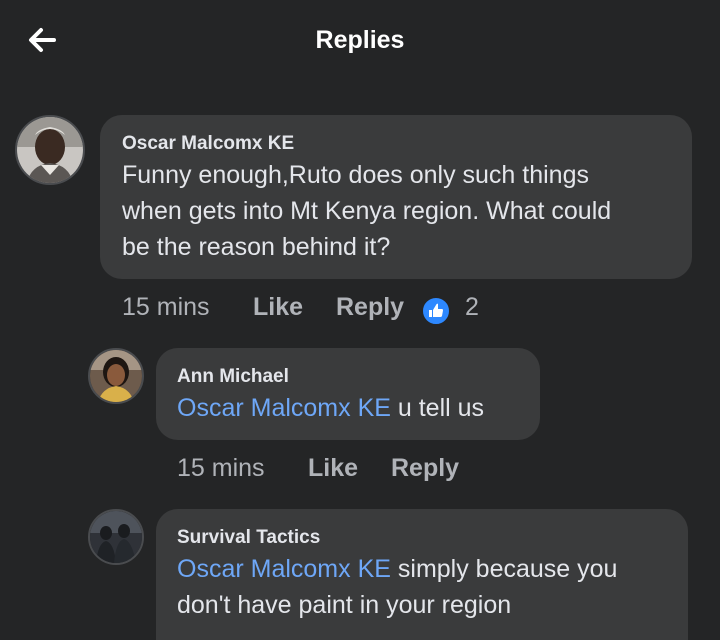 The image size is (720, 640). Describe the element at coordinates (221, 468) in the screenshot. I see `comment-time-ann: 15 mins` at that location.